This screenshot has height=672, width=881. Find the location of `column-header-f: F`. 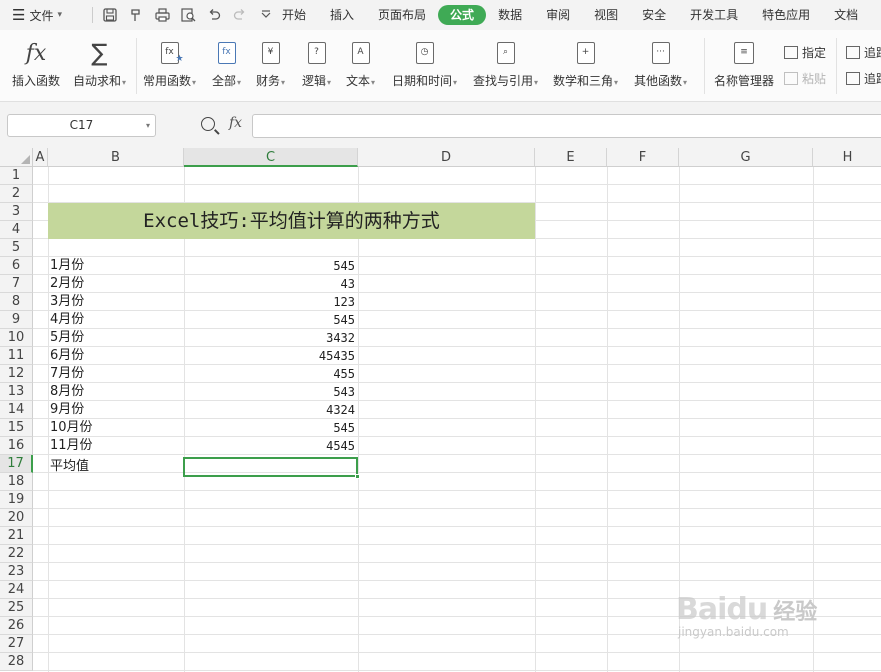

column-header-f: F is located at coordinates (643, 157).